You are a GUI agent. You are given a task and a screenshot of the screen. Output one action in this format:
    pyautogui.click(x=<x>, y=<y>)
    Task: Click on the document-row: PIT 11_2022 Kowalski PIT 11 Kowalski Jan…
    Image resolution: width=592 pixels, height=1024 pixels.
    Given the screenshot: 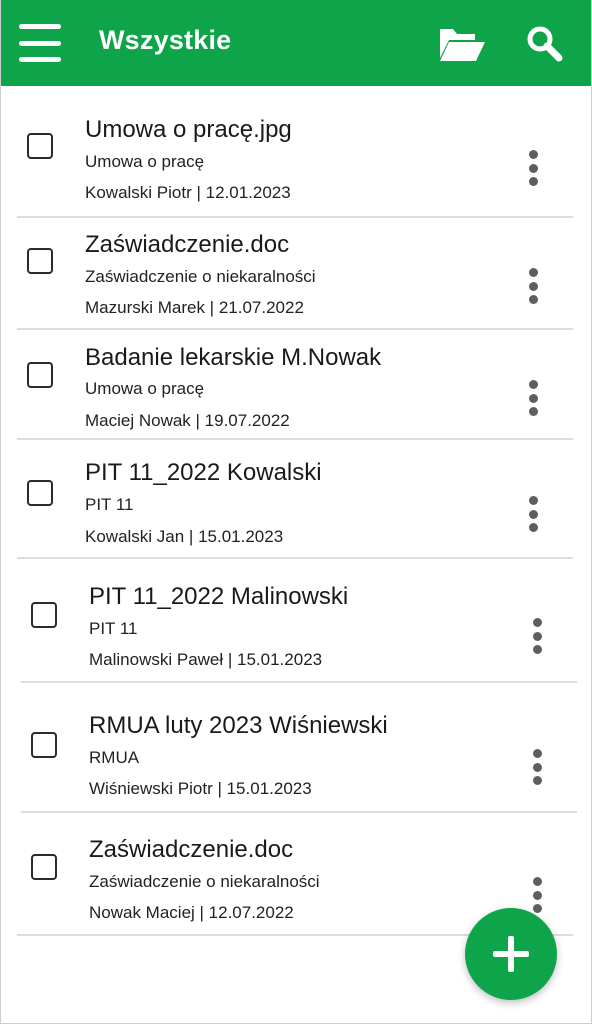 What is the action you would take?
    pyautogui.click(x=295, y=499)
    